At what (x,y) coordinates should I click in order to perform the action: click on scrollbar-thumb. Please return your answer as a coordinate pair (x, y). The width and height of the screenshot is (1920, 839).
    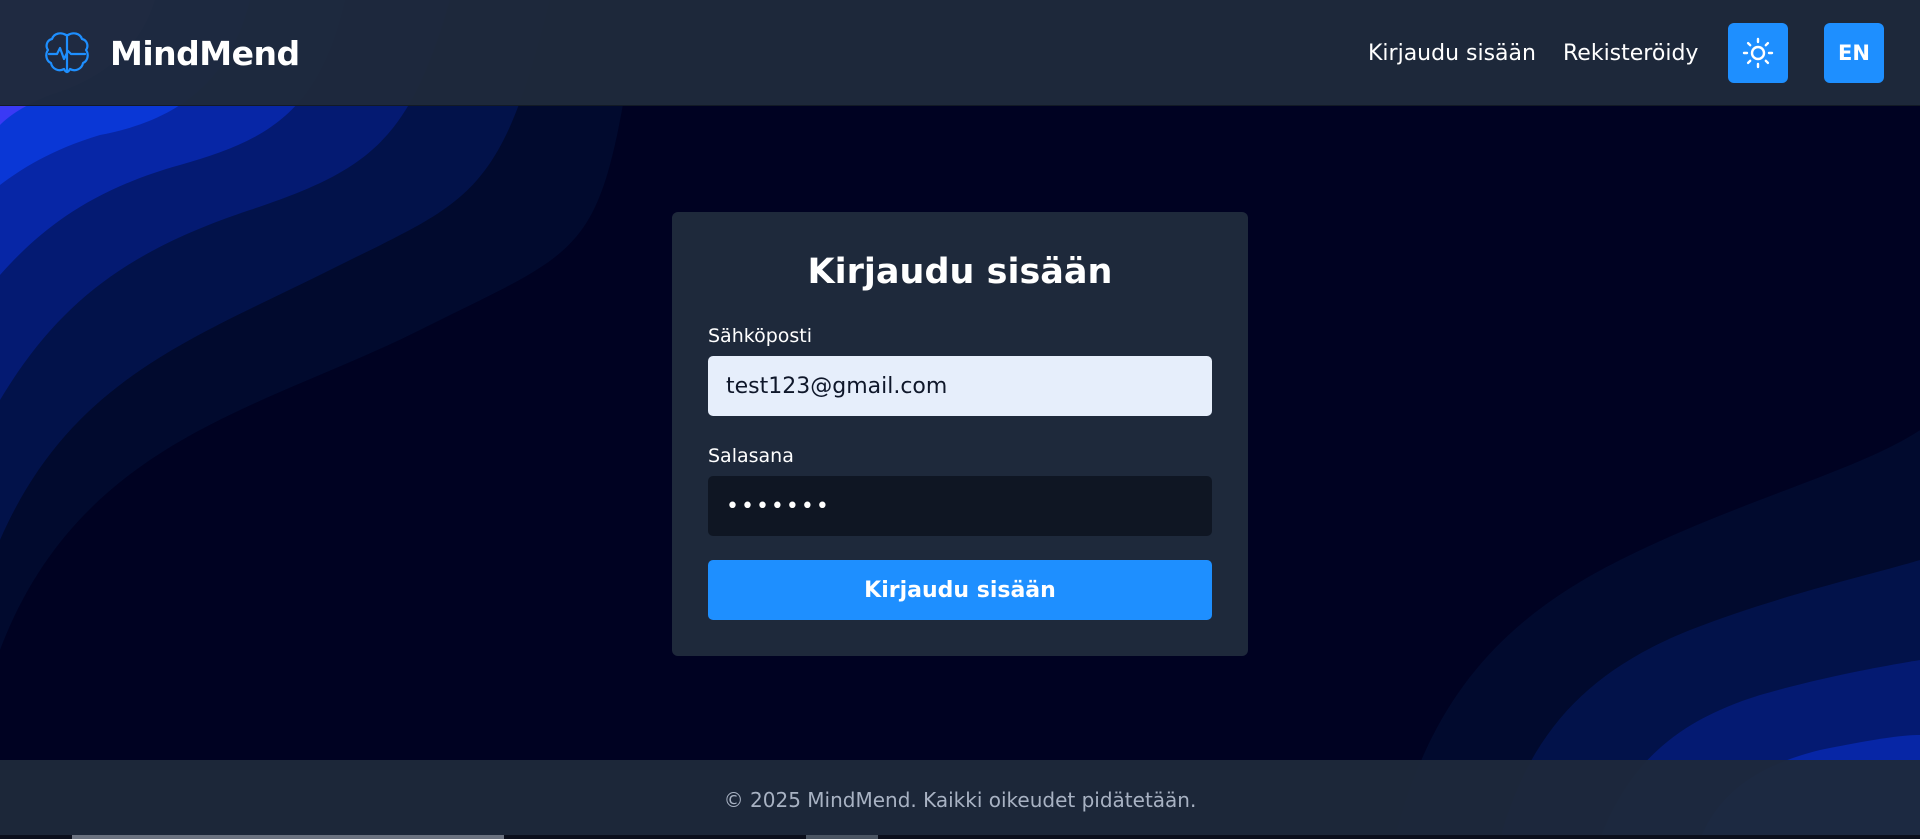
    Looking at the image, I should click on (288, 837).